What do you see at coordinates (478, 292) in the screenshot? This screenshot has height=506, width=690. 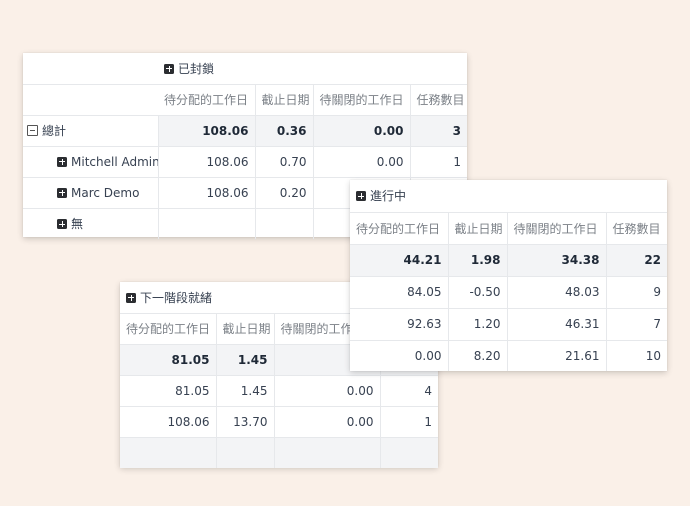 I see `cell-value: -0.50` at bounding box center [478, 292].